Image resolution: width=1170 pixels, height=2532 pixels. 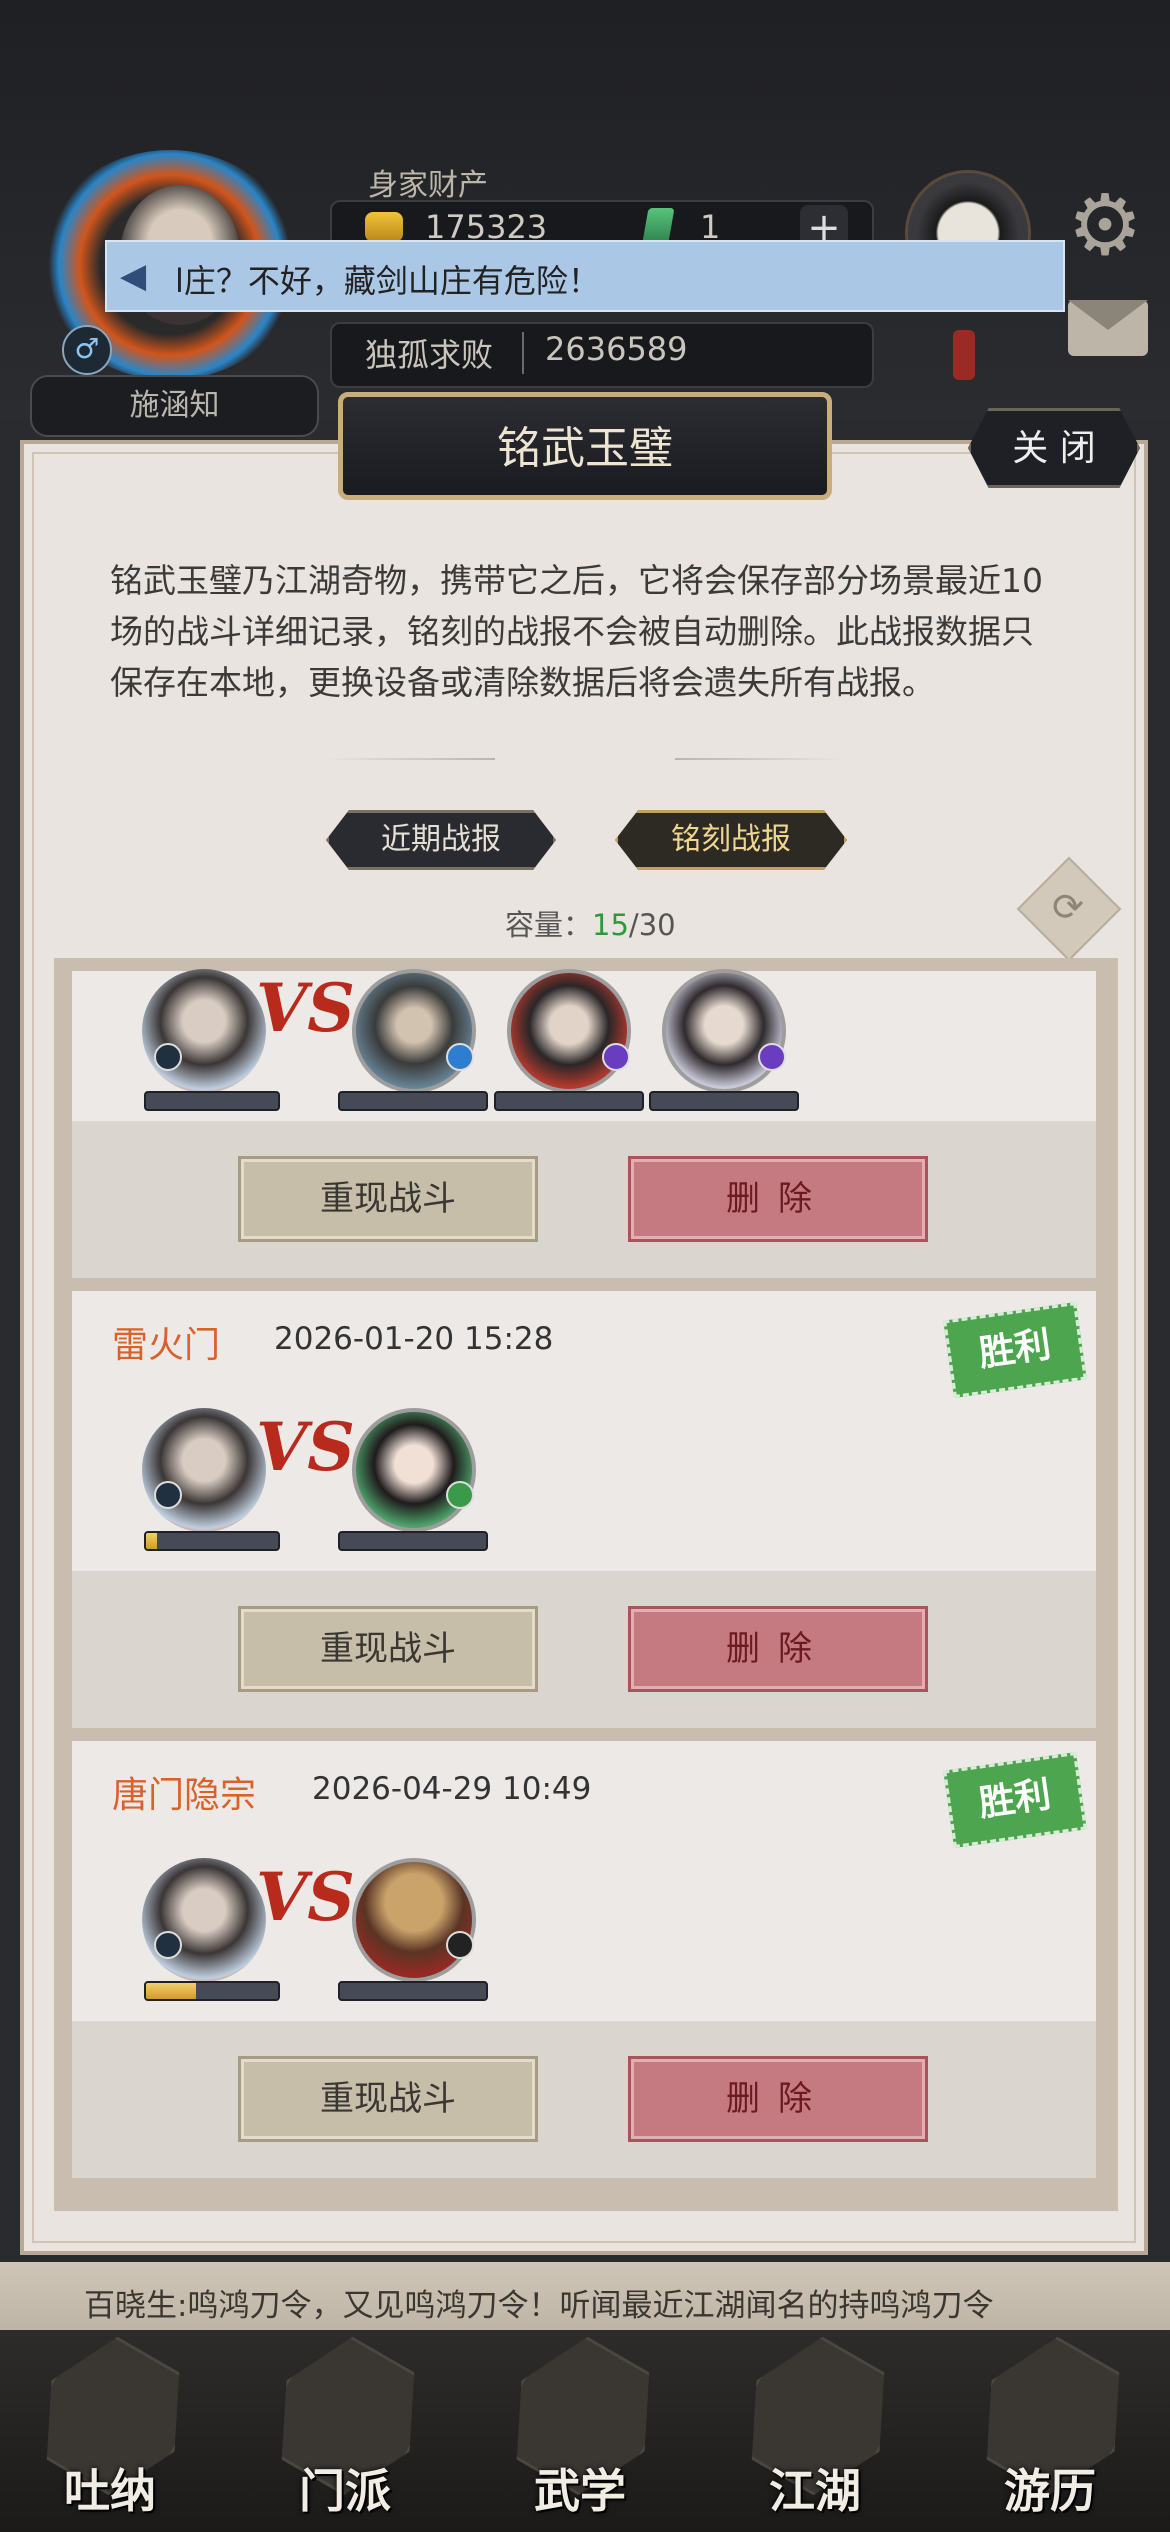 What do you see at coordinates (815, 2491) in the screenshot?
I see `nav-label: 江湖` at bounding box center [815, 2491].